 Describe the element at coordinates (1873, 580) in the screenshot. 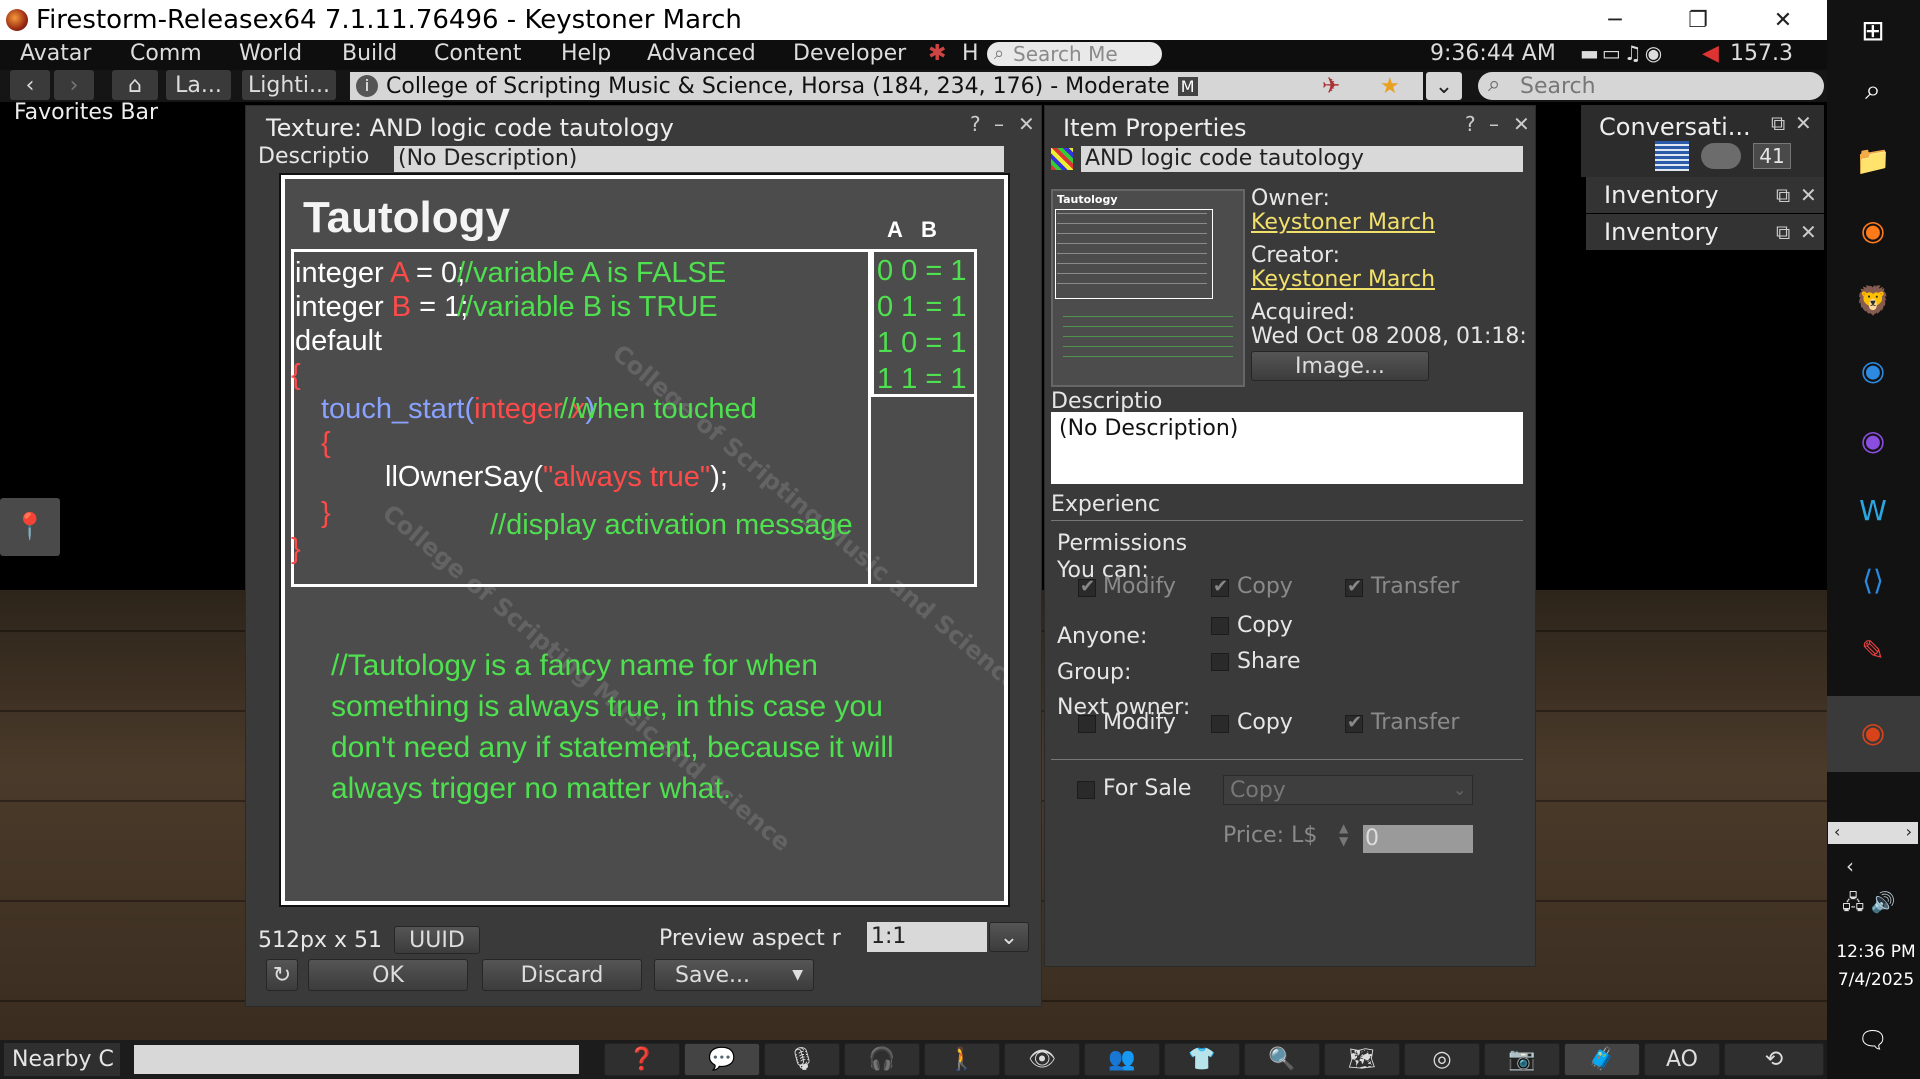

I see `vscode-icon: ⟨⟩` at that location.